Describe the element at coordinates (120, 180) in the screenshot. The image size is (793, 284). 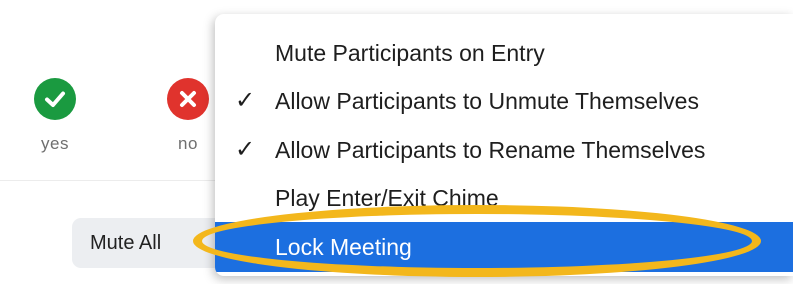
I see `panel-divider` at that location.